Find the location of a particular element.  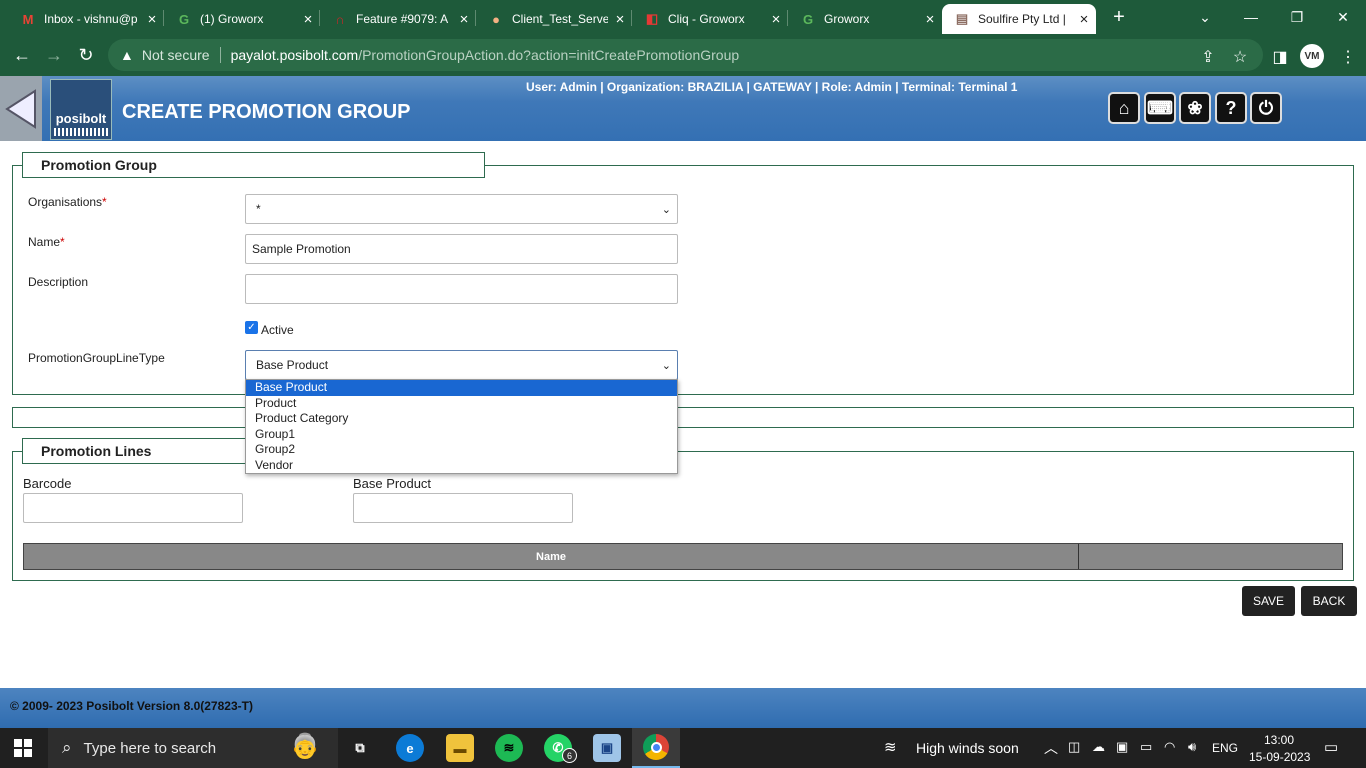

reload-icon: ↻ is located at coordinates (86, 55).